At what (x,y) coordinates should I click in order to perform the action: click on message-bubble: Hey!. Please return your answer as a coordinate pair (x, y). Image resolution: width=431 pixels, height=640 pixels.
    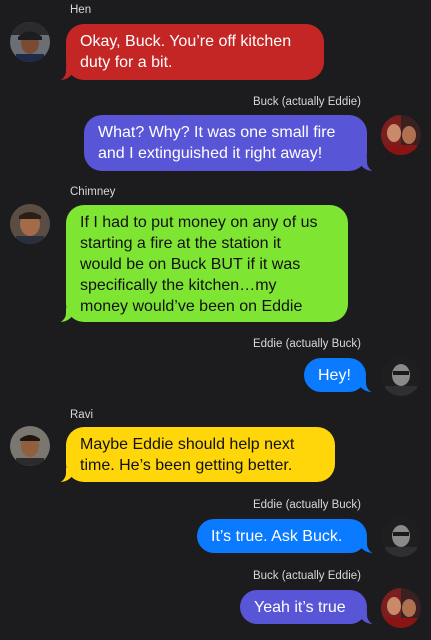
    Looking at the image, I should click on (341, 375).